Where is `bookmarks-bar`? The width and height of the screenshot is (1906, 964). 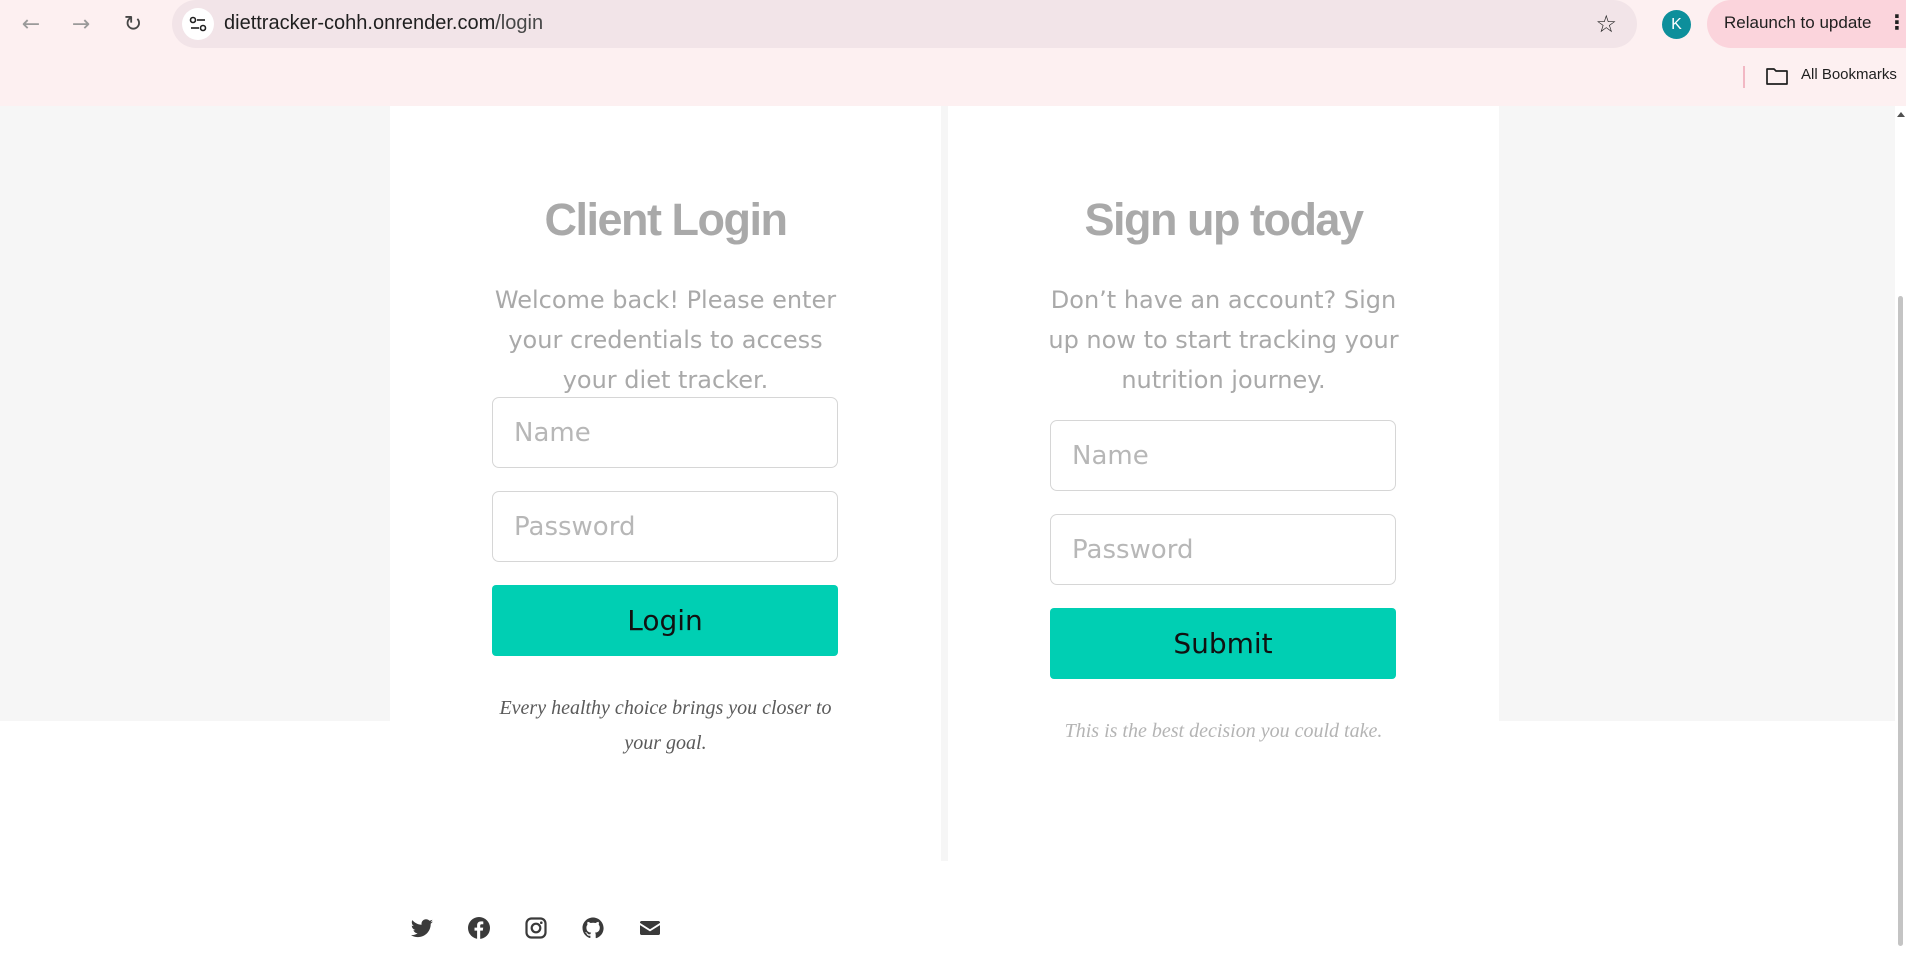 bookmarks-bar is located at coordinates (953, 77).